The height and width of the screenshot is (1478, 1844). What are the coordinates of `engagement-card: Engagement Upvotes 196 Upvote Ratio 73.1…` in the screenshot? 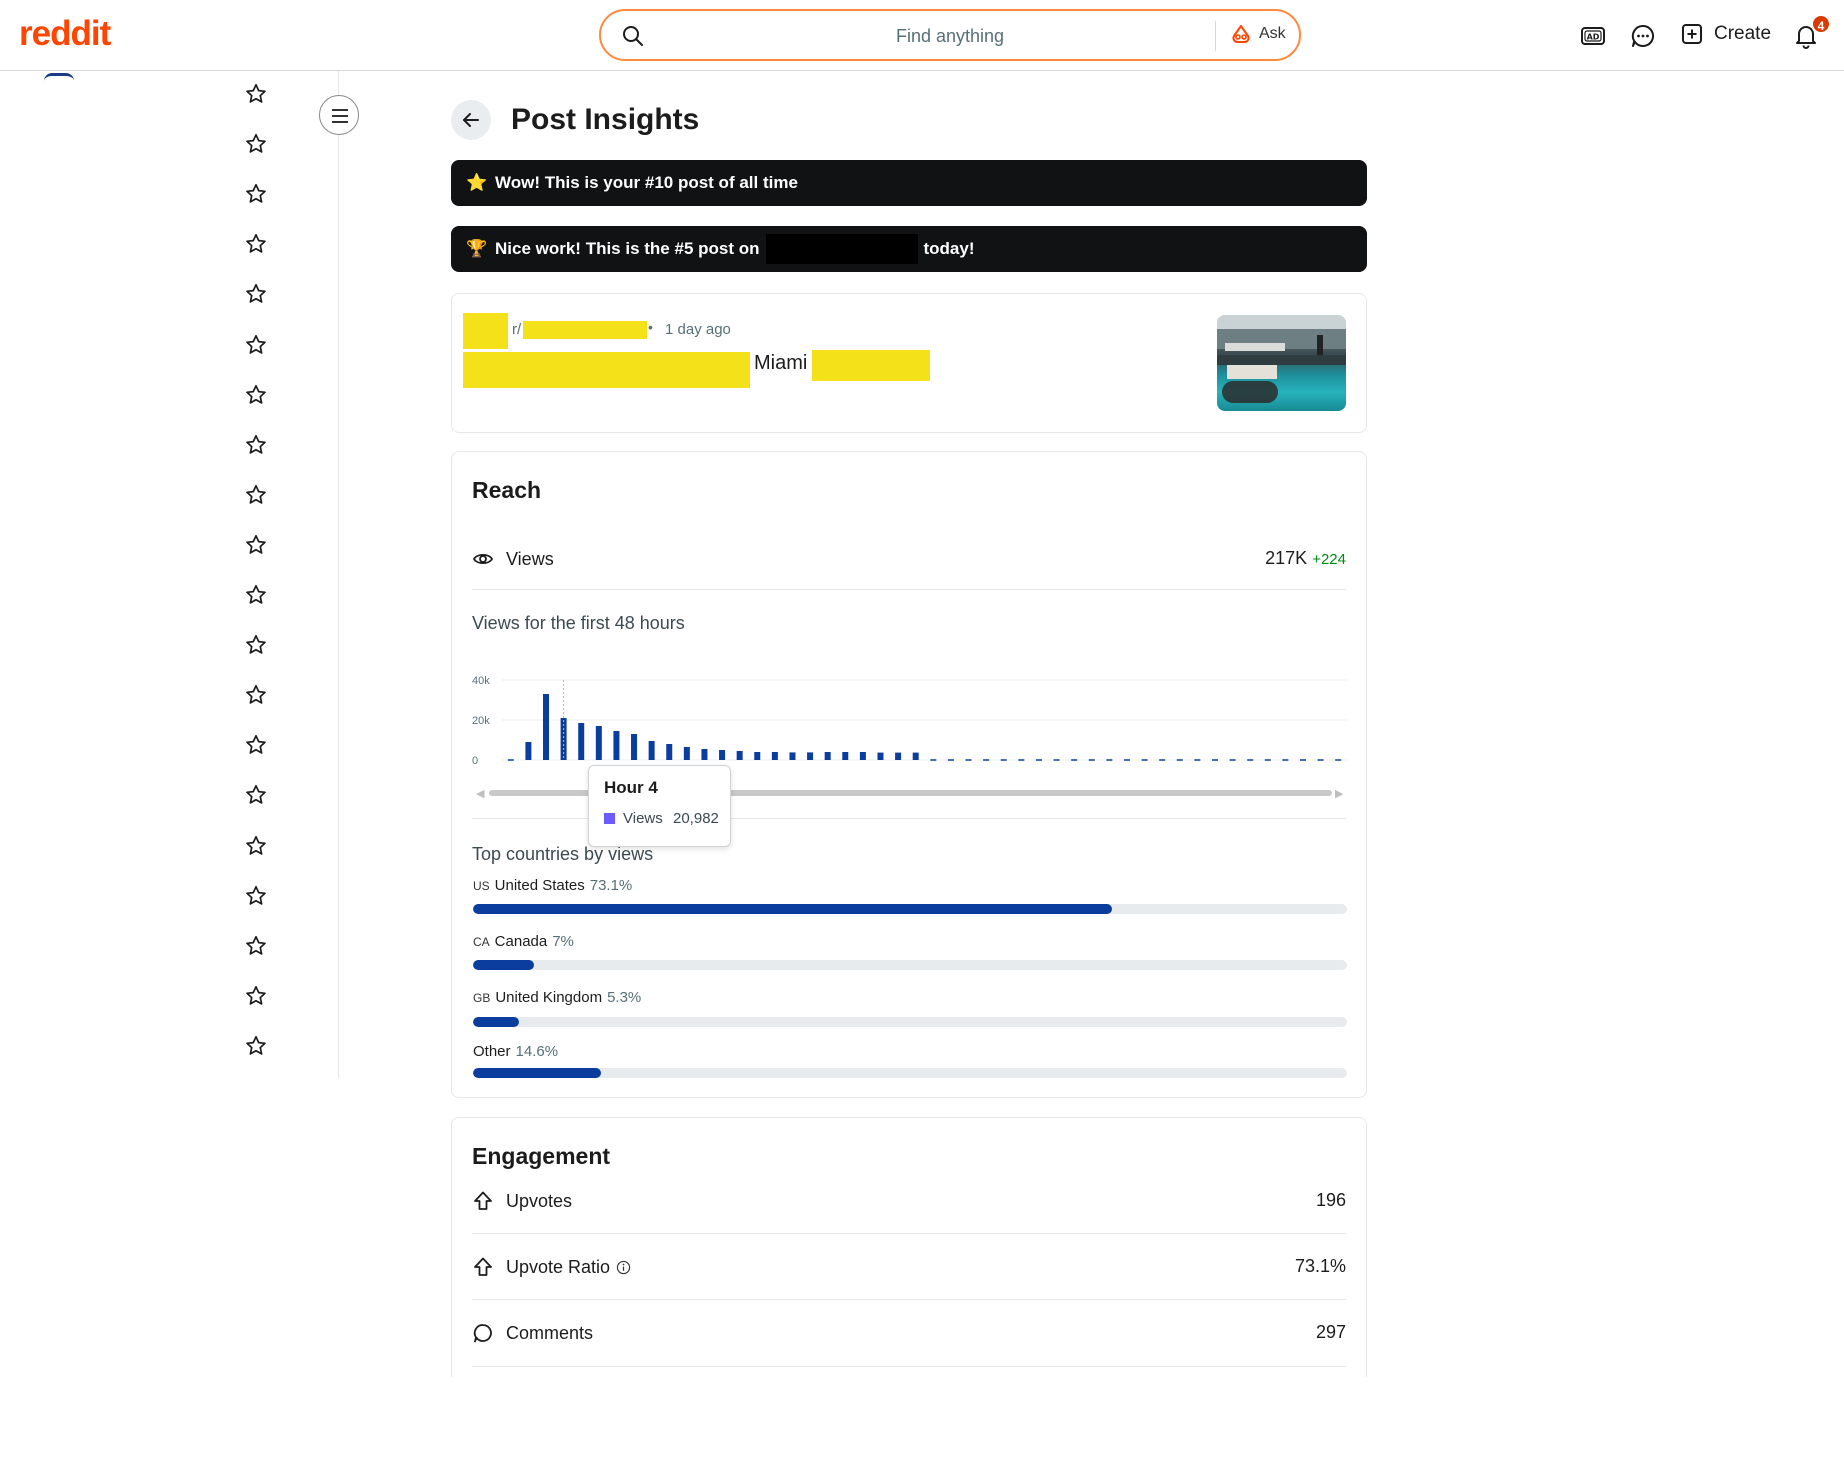 It's located at (909, 1247).